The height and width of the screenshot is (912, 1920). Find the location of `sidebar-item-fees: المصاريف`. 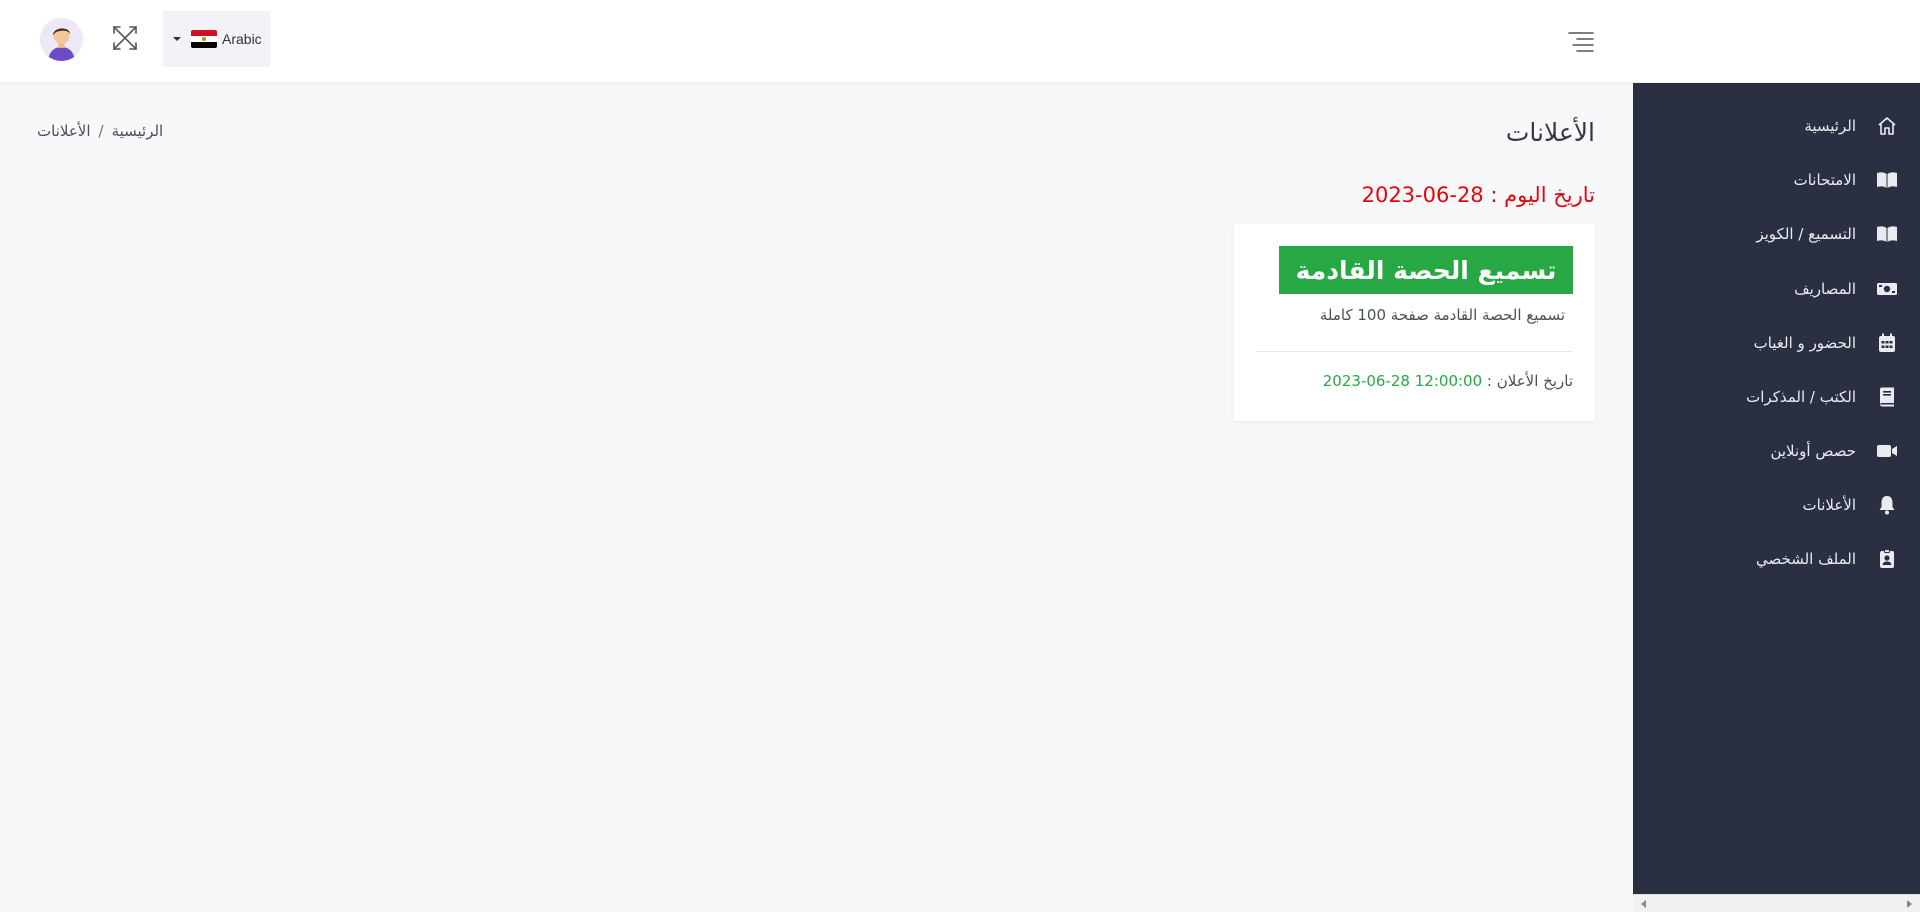

sidebar-item-fees: المصاريف is located at coordinates (1773, 289).